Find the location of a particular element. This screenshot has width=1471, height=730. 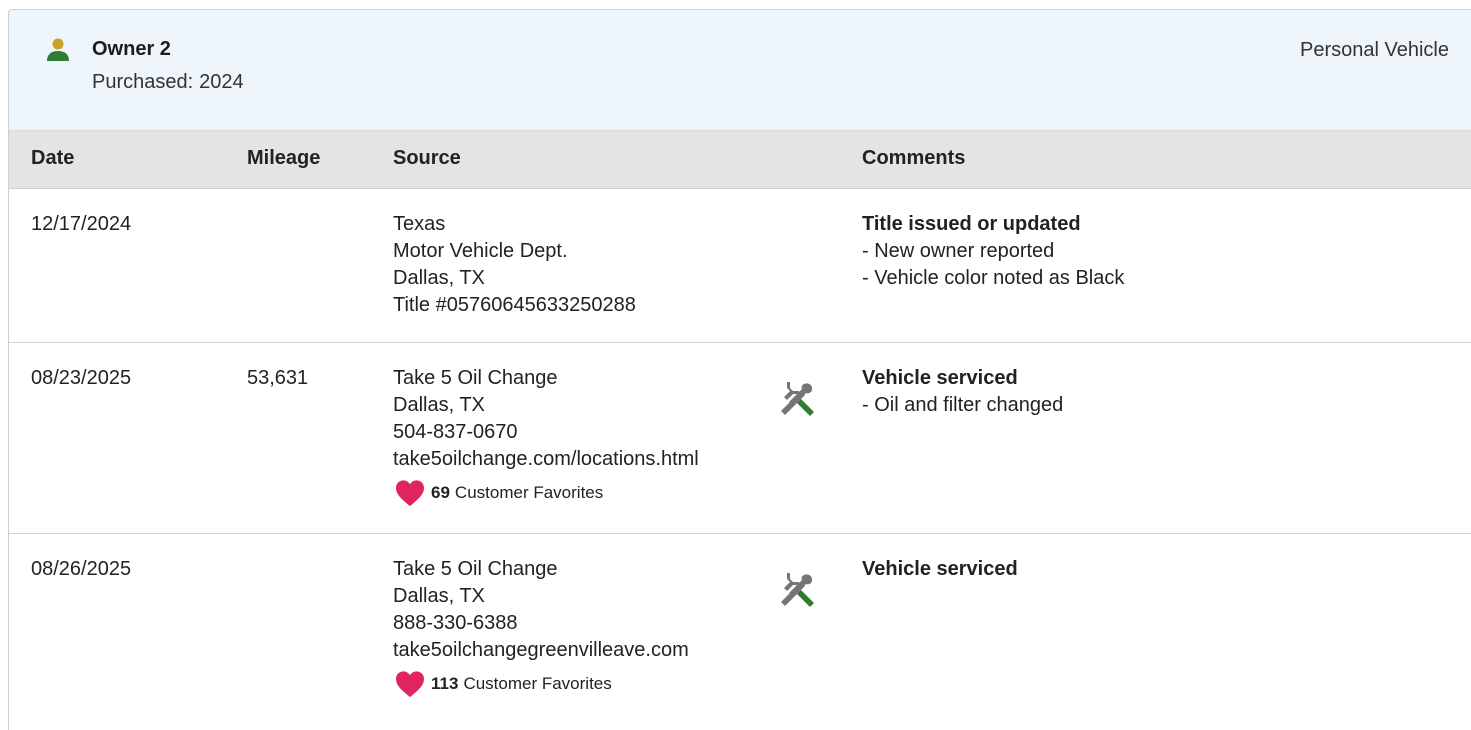

customer-favorites: 69 Customer Favorites is located at coordinates (546, 493).